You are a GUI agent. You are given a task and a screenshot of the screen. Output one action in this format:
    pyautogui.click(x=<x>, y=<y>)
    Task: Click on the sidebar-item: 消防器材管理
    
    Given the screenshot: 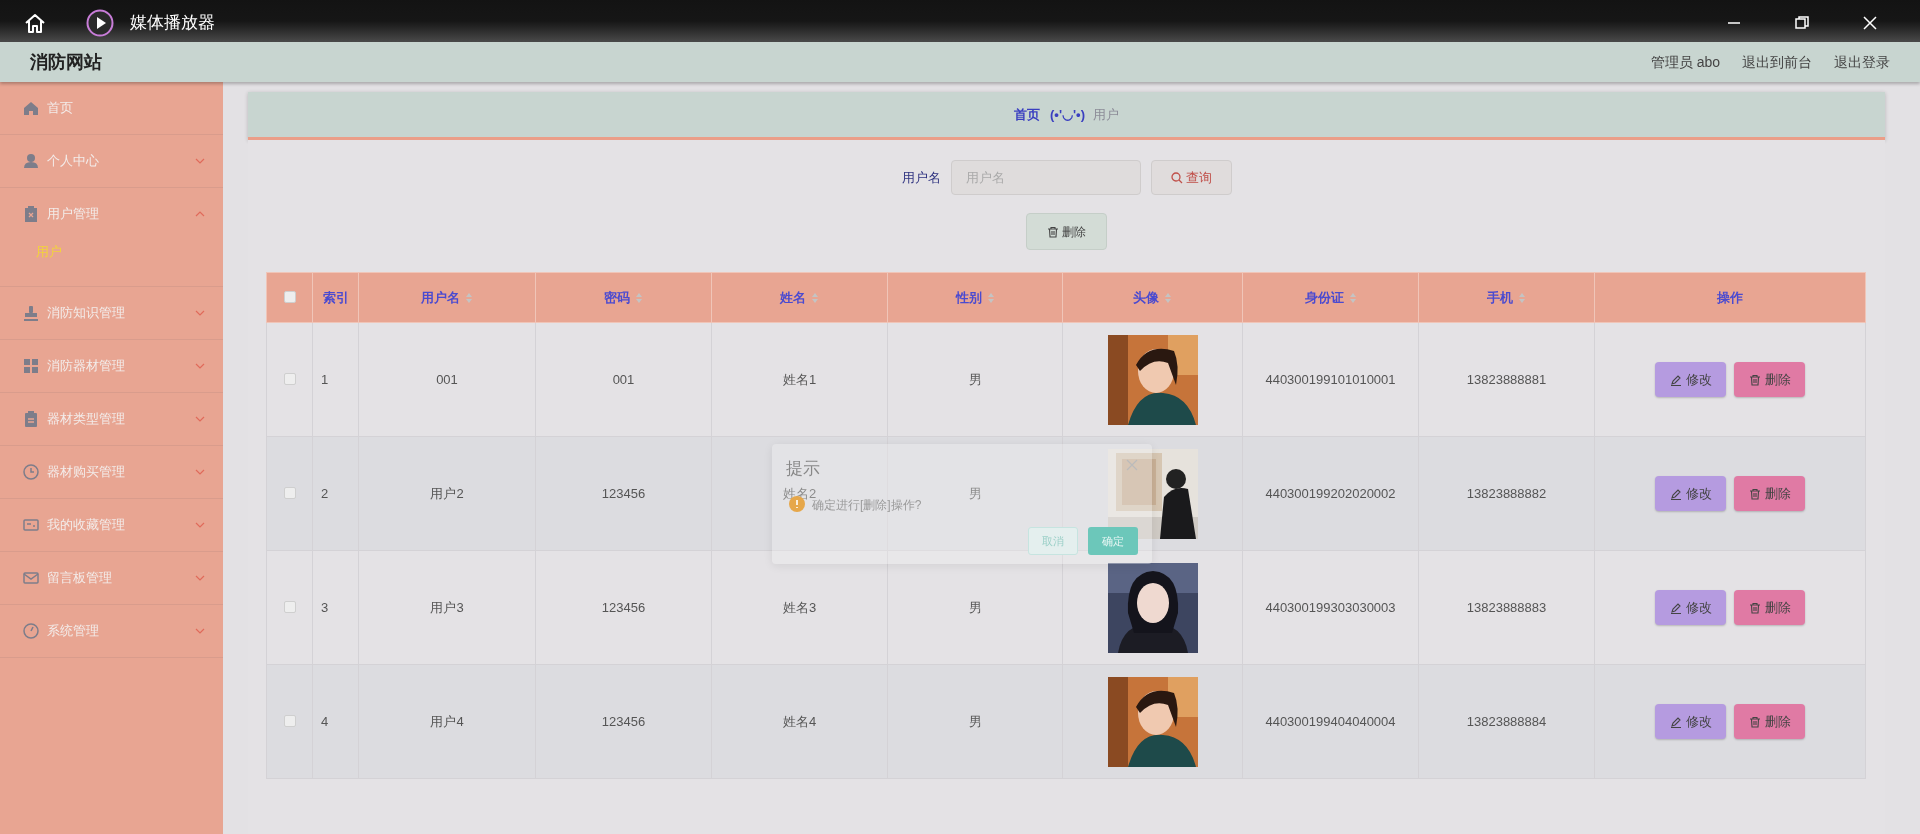 What is the action you would take?
    pyautogui.click(x=111, y=366)
    